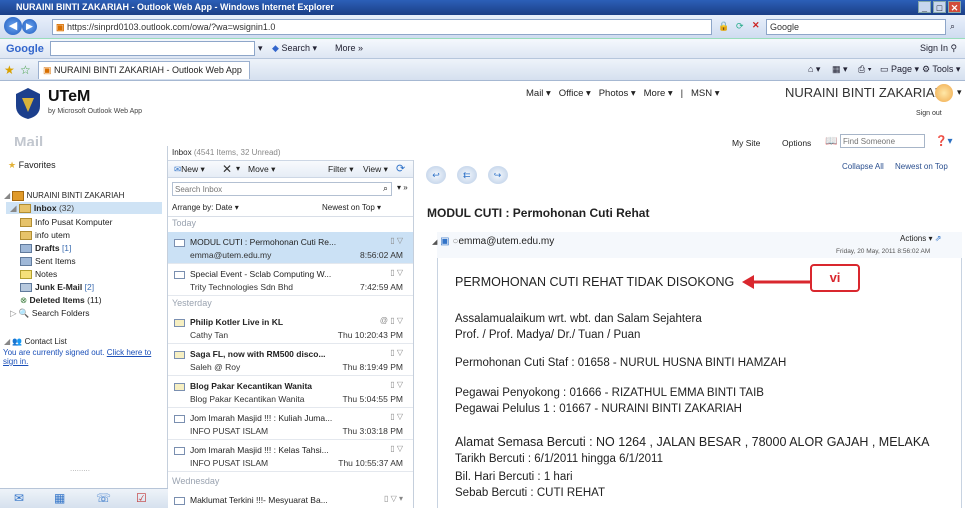  Describe the element at coordinates (831, 141) in the screenshot. I see `address-book-icon: 📖` at that location.